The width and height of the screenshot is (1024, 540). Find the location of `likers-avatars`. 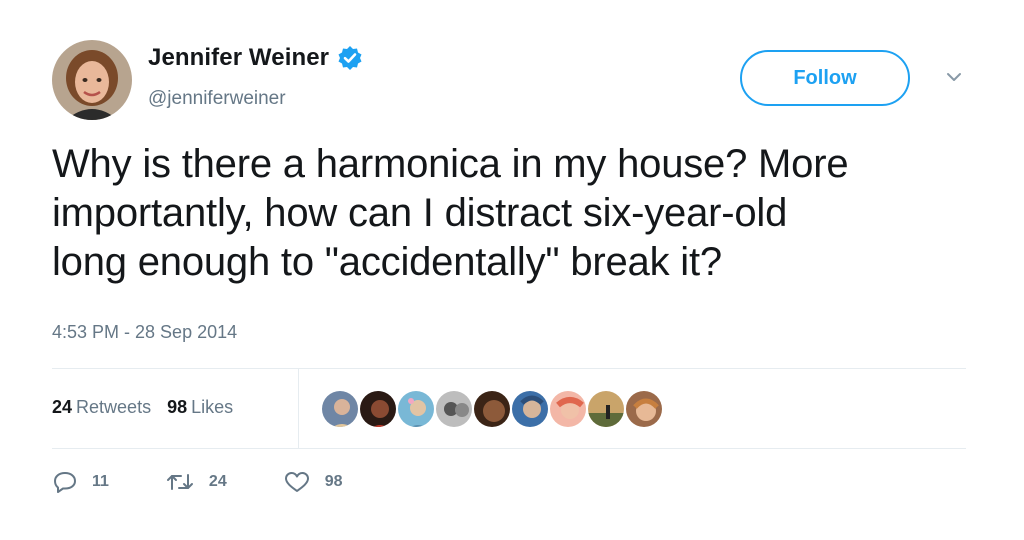

likers-avatars is located at coordinates (492, 409).